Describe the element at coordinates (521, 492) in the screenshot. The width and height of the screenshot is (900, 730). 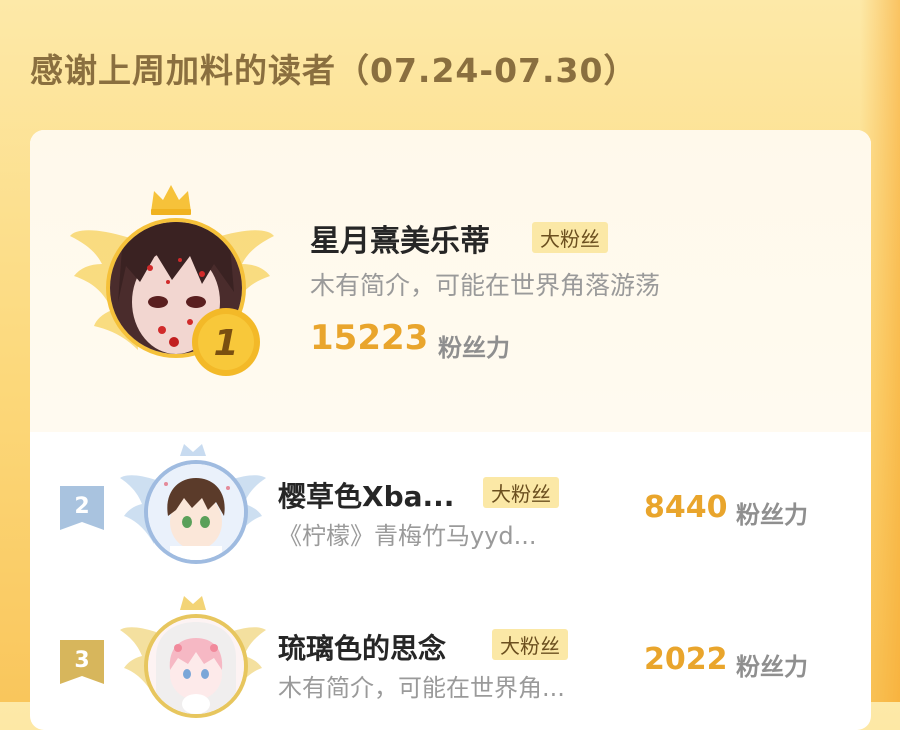
I see `fan-badge-2: 大粉丝` at that location.